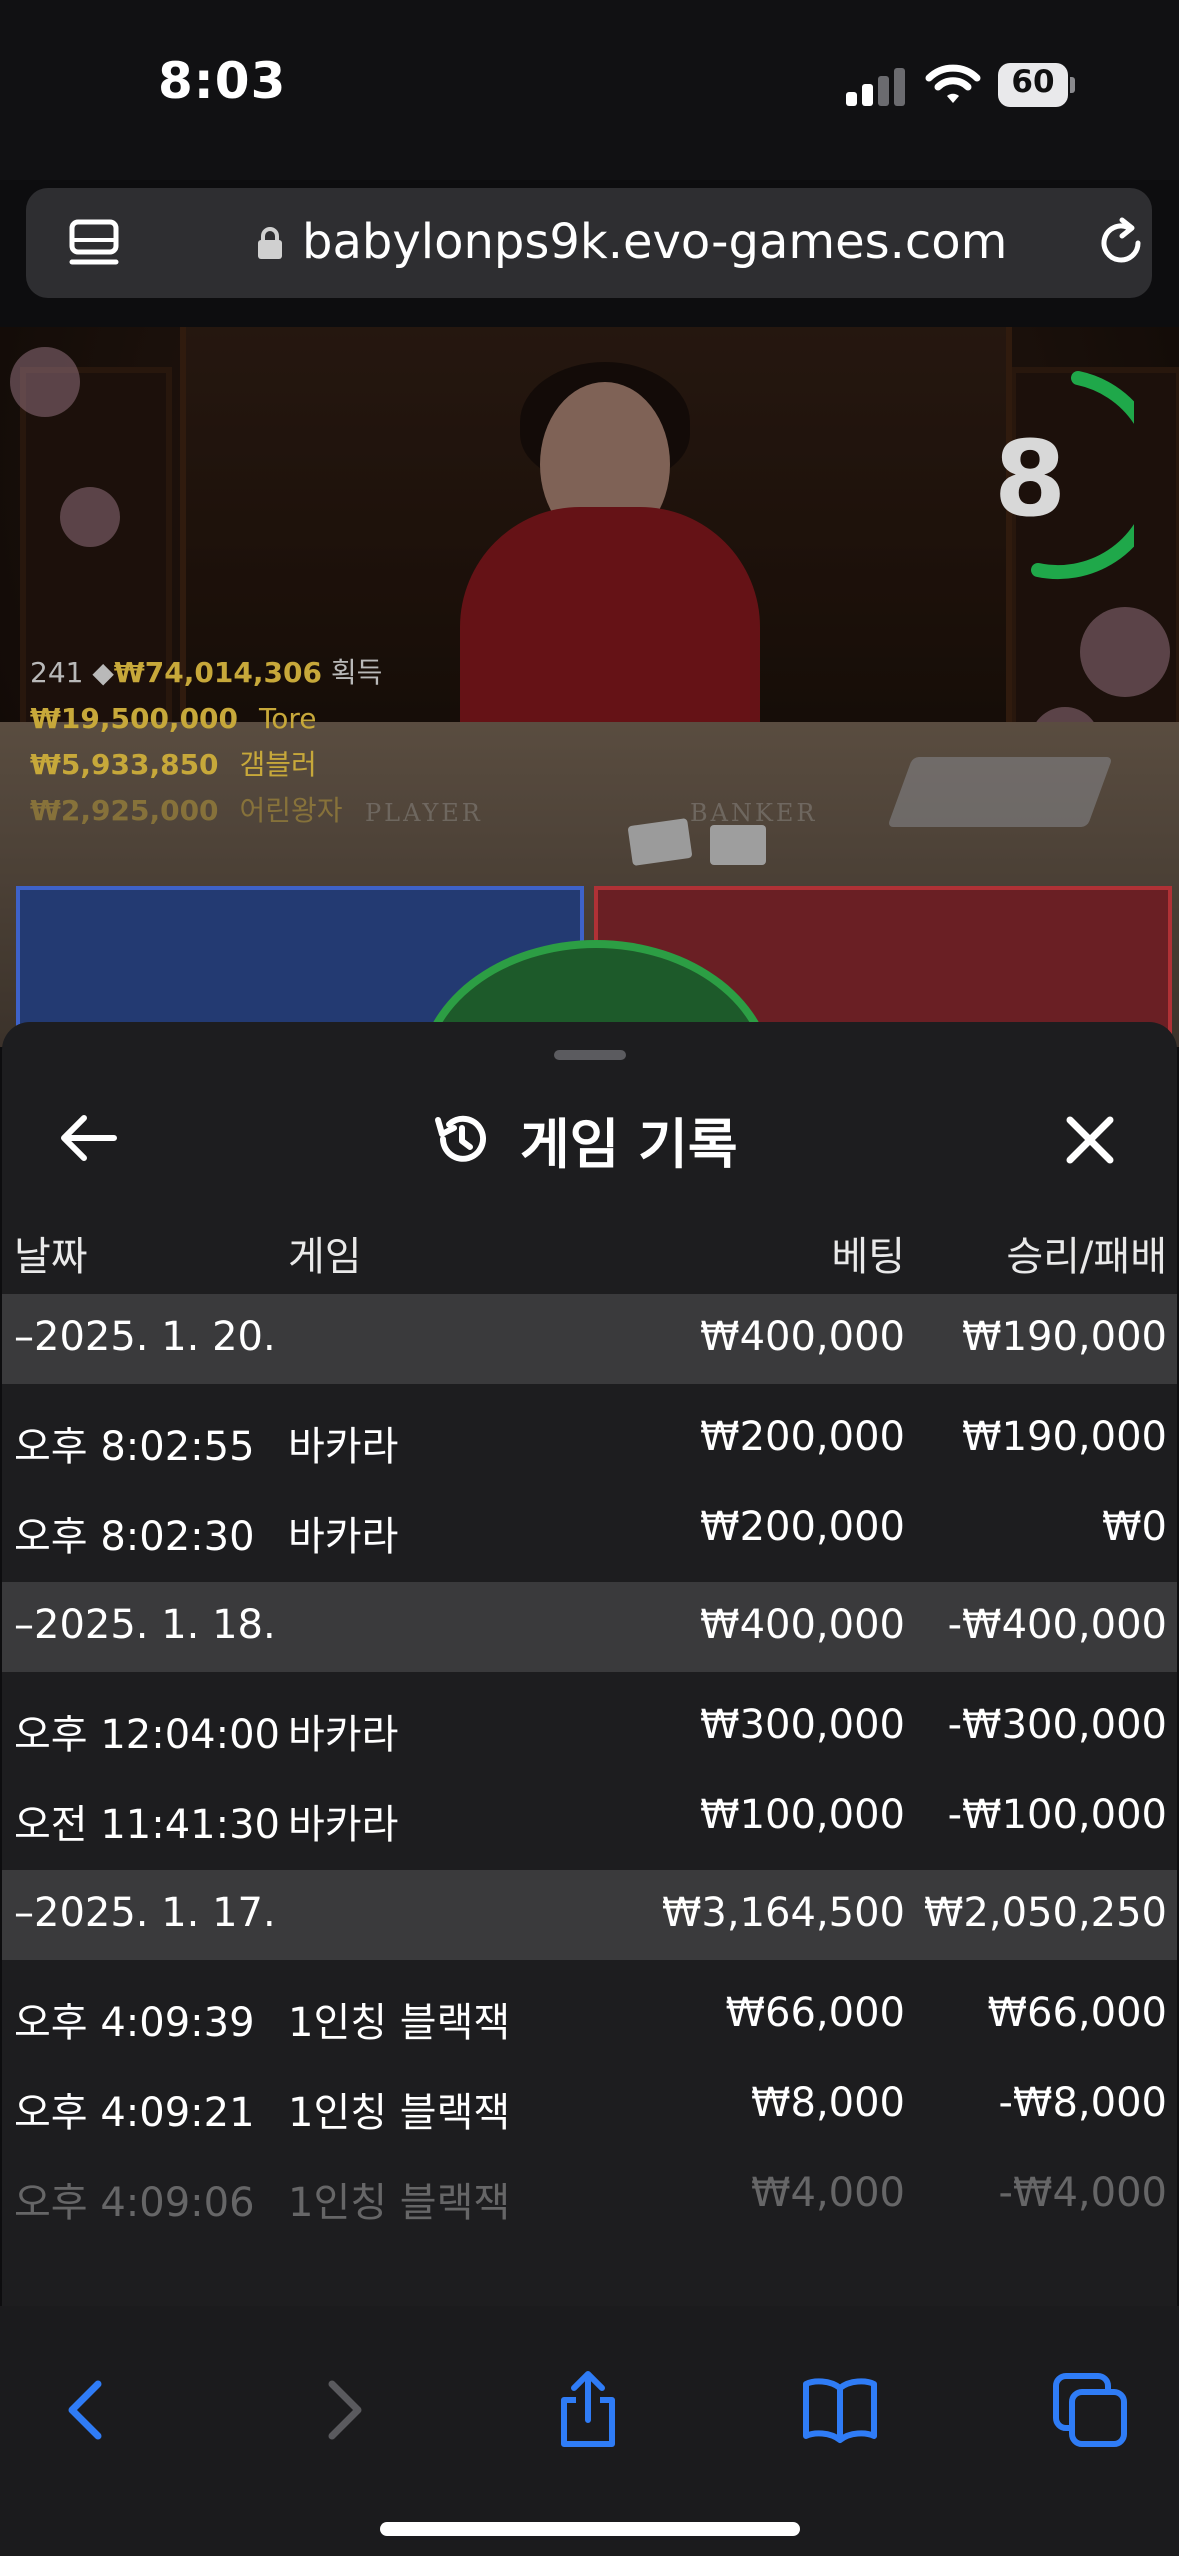 This screenshot has width=1179, height=2556. Describe the element at coordinates (57, 672) in the screenshot. I see `player-count: 241` at that location.